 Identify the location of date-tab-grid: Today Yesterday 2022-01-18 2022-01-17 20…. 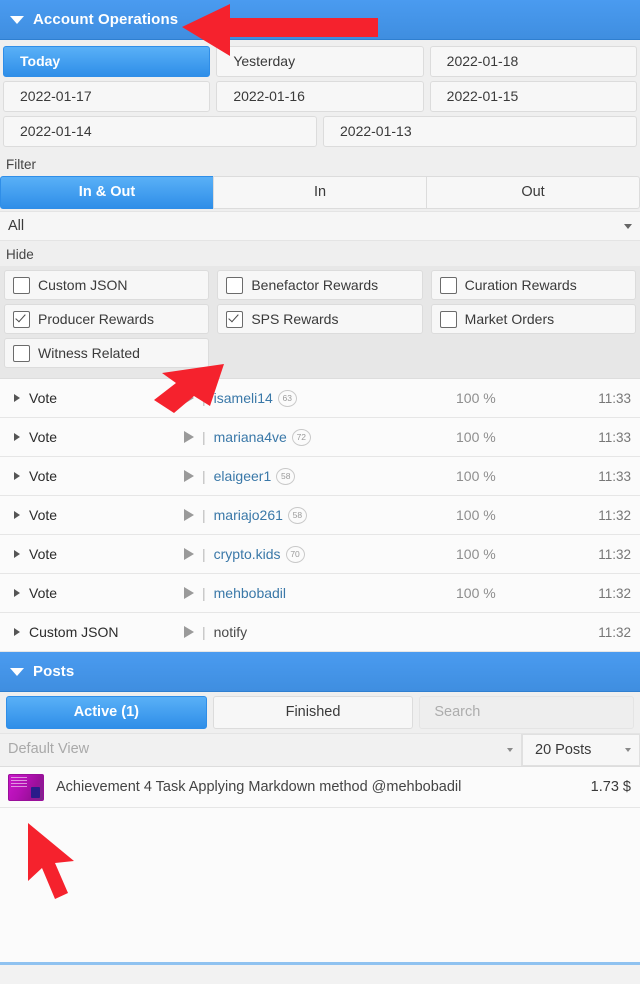
(320, 95).